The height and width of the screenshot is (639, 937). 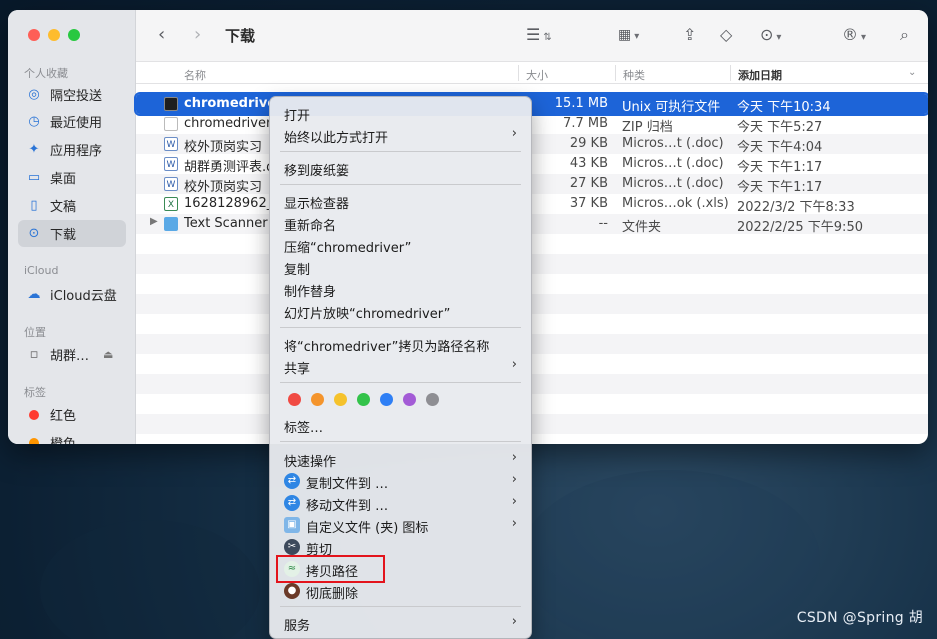 What do you see at coordinates (689, 35) in the screenshot?
I see `share-icon: ⇪` at bounding box center [689, 35].